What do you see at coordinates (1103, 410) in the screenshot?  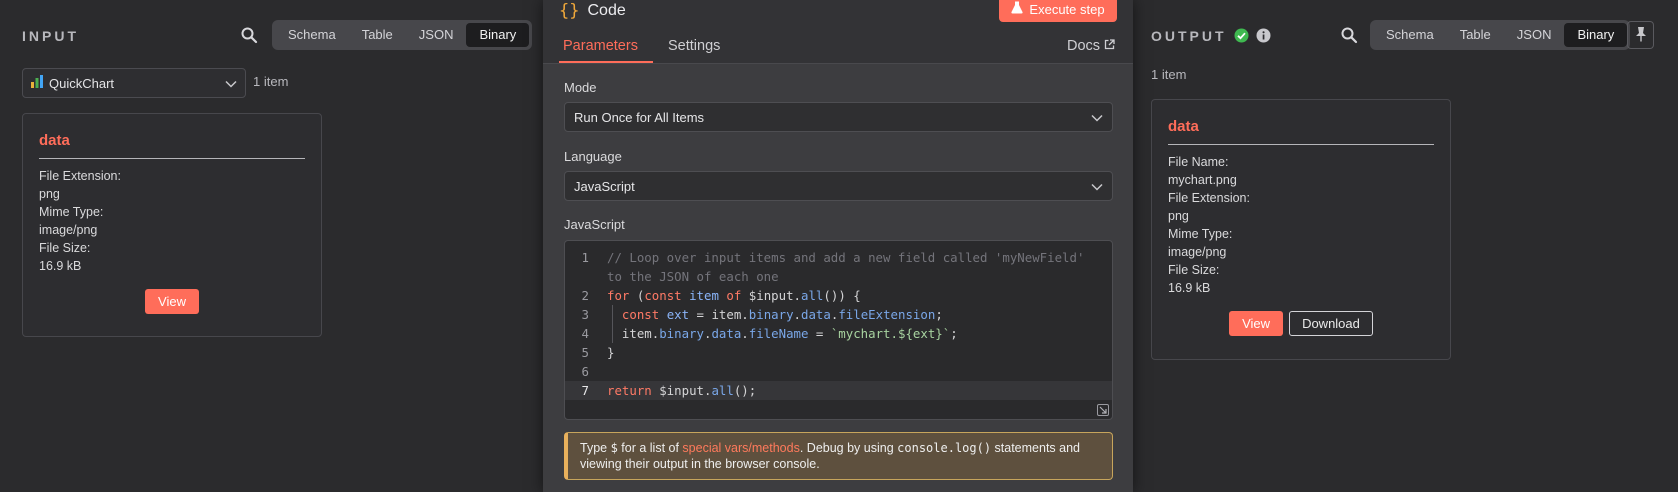 I see `editor-resize-handle` at bounding box center [1103, 410].